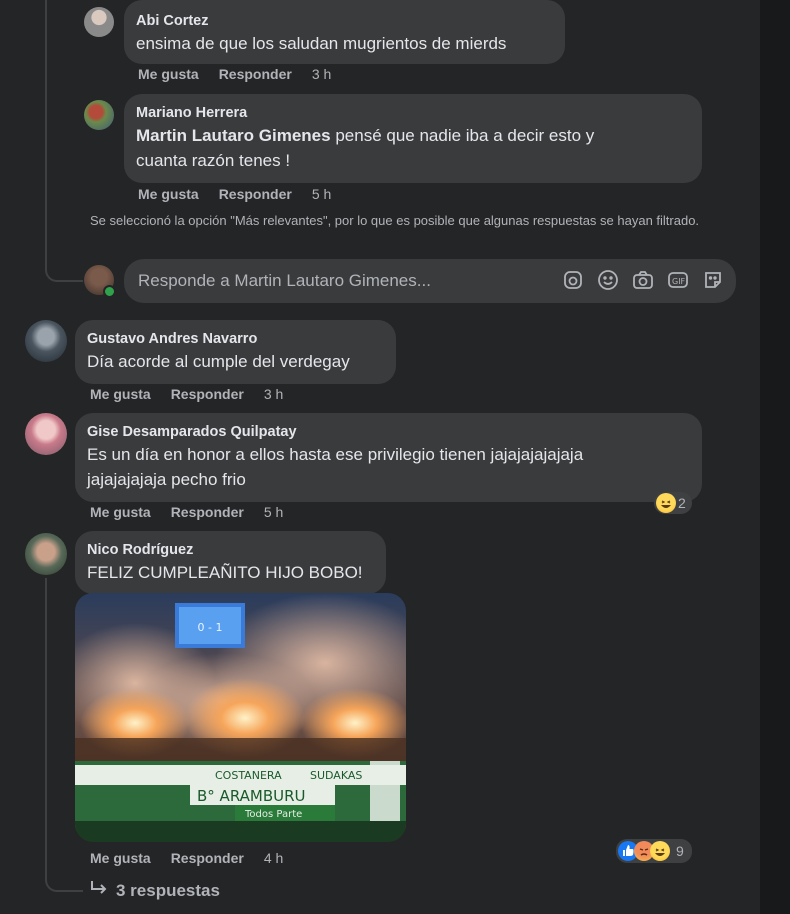 The image size is (790, 914). What do you see at coordinates (233, 135) in the screenshot?
I see `mention-link: Martin Lautaro Gimenes` at bounding box center [233, 135].